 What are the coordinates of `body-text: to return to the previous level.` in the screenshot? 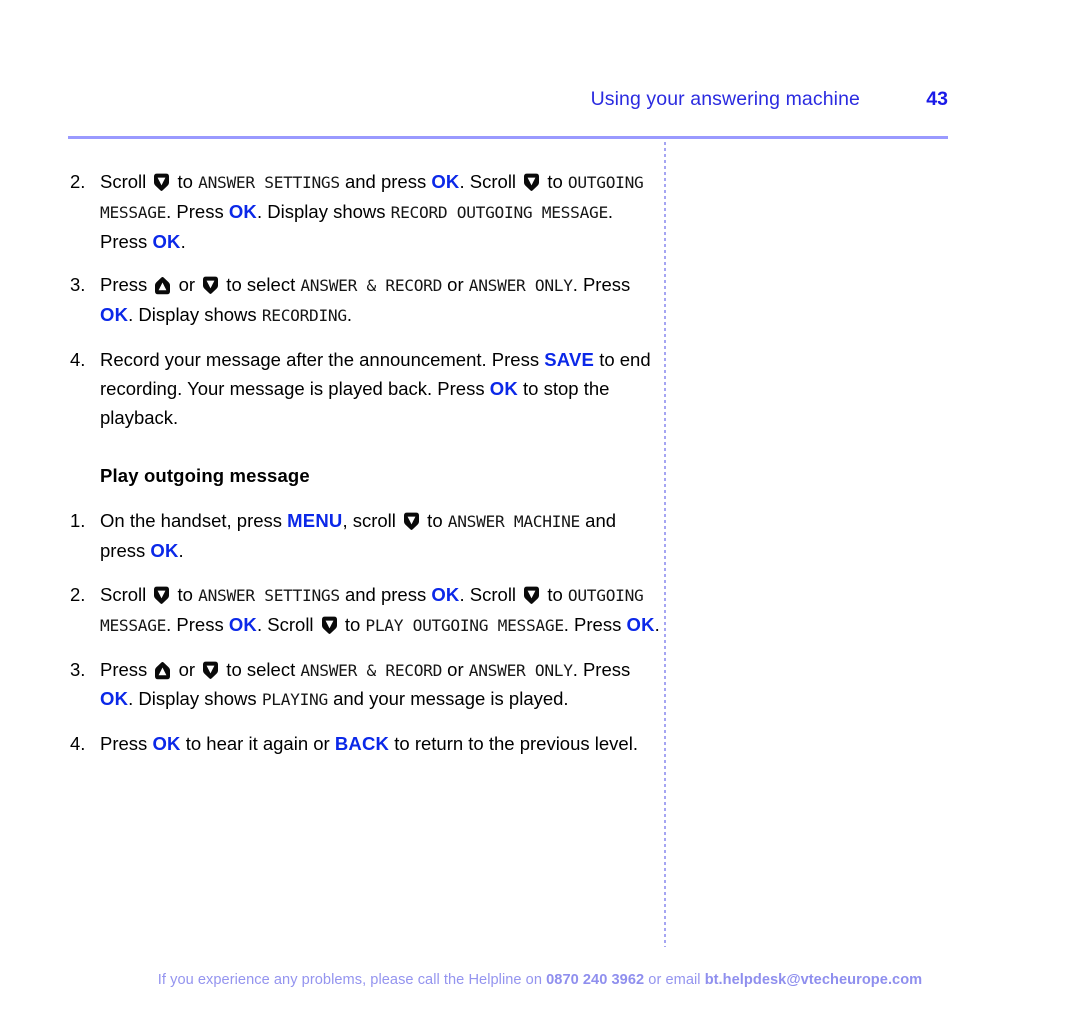 It's located at (513, 744).